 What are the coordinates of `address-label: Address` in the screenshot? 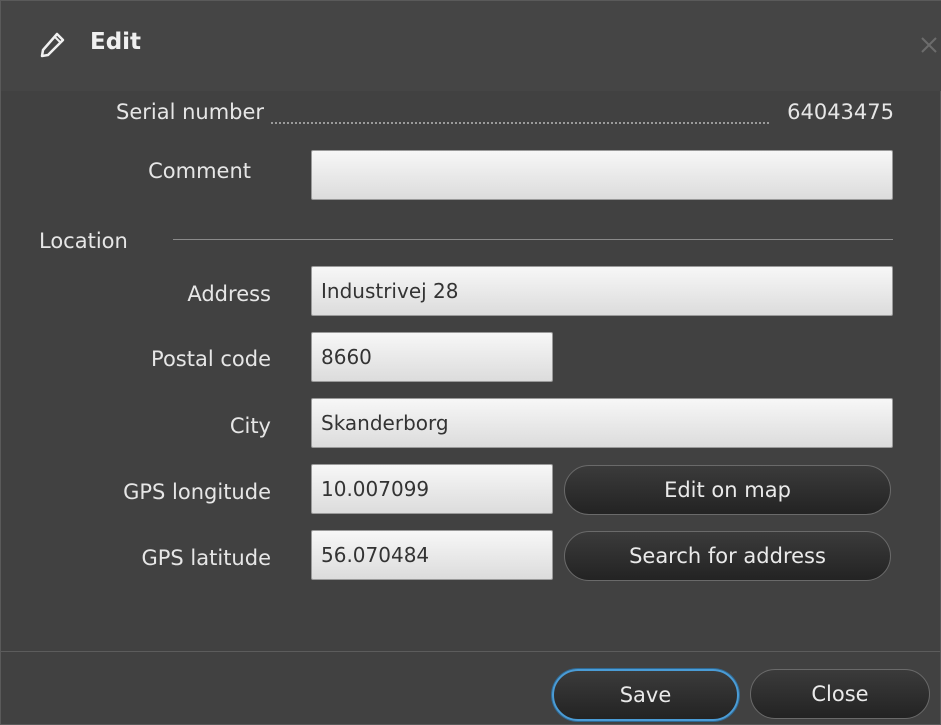 It's located at (229, 294).